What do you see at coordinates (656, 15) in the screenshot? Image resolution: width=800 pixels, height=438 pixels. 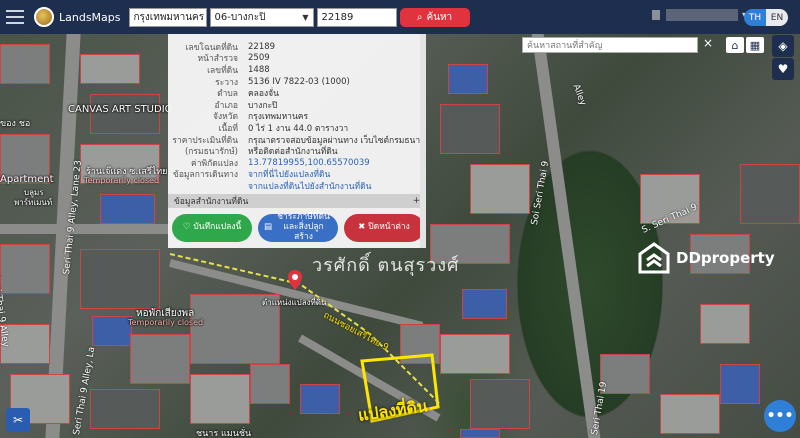 I see `flag-icon` at bounding box center [656, 15].